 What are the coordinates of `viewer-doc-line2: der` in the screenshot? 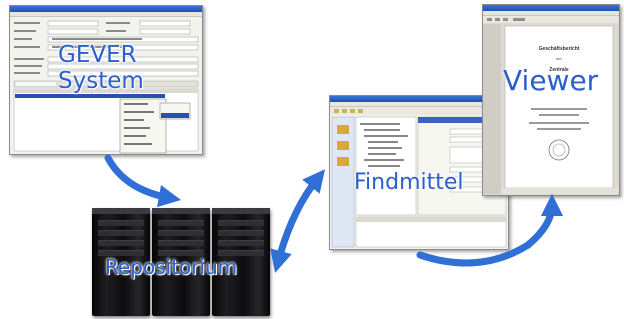 It's located at (559, 58).